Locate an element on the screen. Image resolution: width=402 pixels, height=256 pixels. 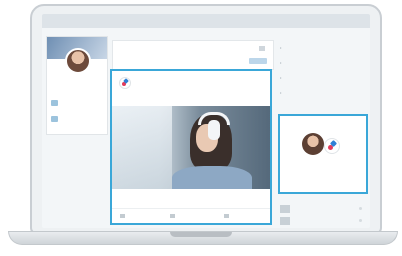
like-icon is located at coordinates (122, 215).